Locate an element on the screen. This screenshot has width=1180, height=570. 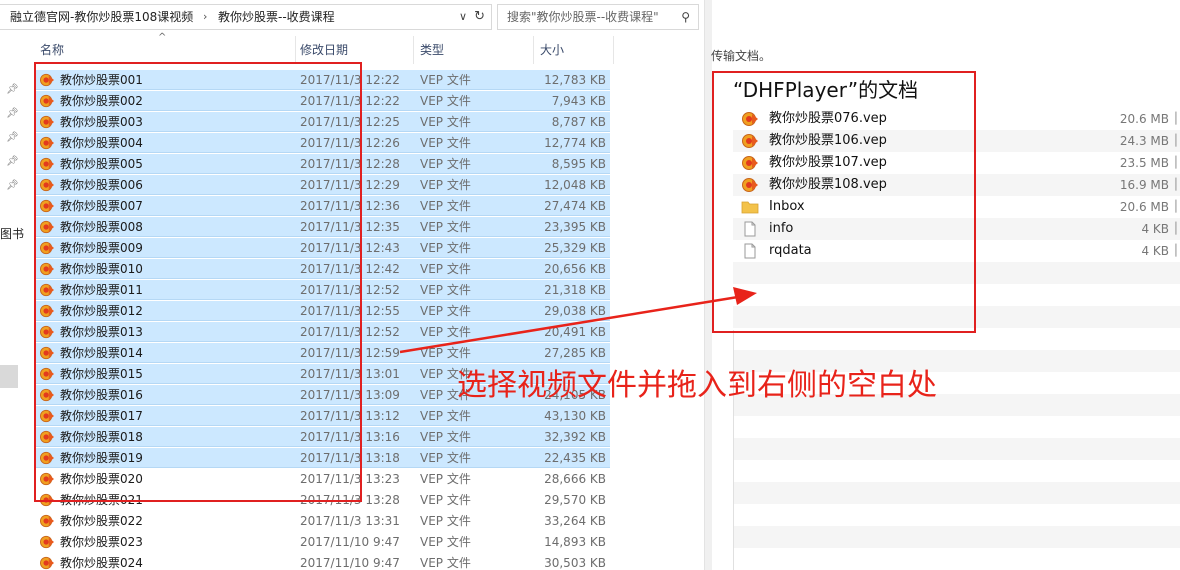
file-size: 12,783 KB is located at coordinates (575, 80).